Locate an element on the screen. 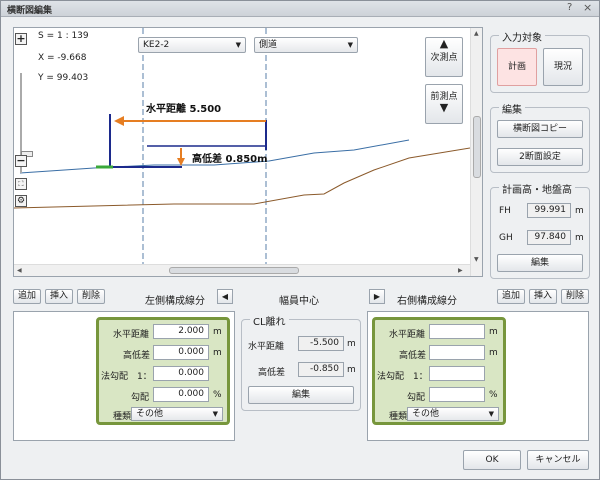  left-segments-title: 左側構成線分 is located at coordinates (175, 301).